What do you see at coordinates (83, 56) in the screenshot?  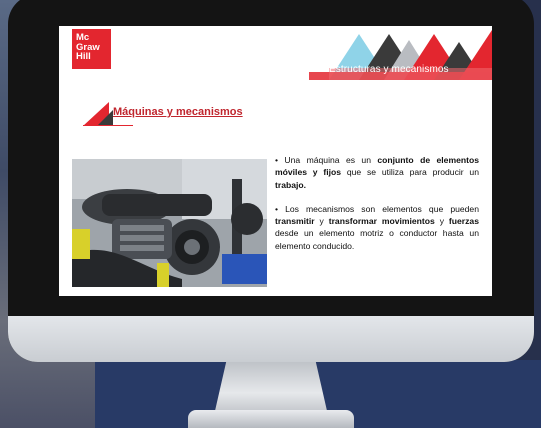 I see `logo-line-3: Hill` at bounding box center [83, 56].